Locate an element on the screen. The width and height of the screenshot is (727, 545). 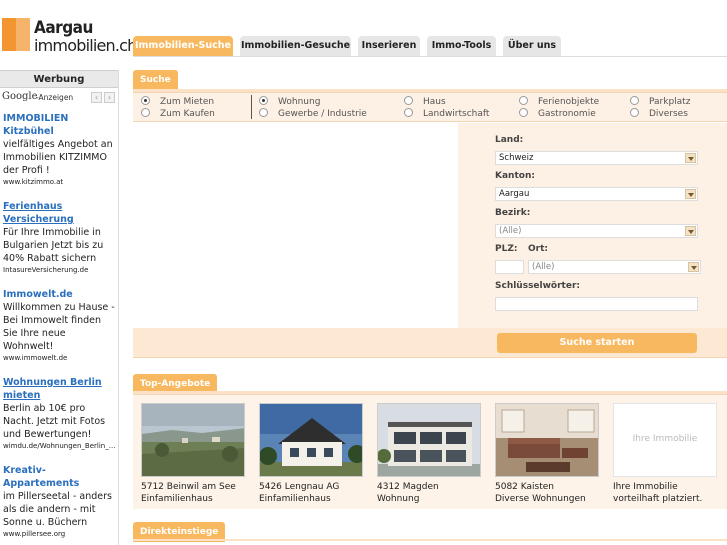
tab-immo-tools: Immo-Tools is located at coordinates (461, 46).